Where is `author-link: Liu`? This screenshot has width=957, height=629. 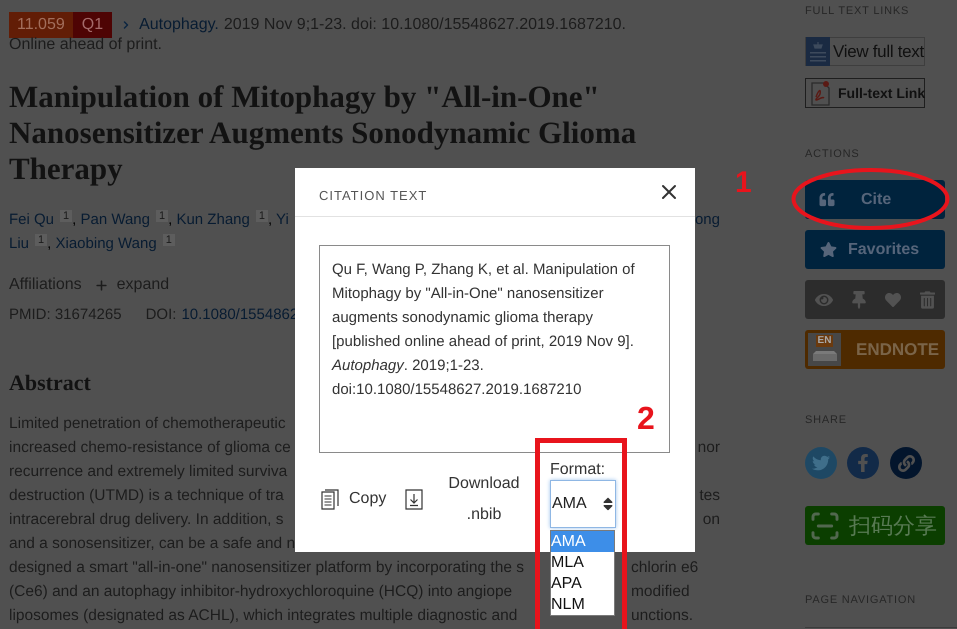
author-link: Liu is located at coordinates (19, 243).